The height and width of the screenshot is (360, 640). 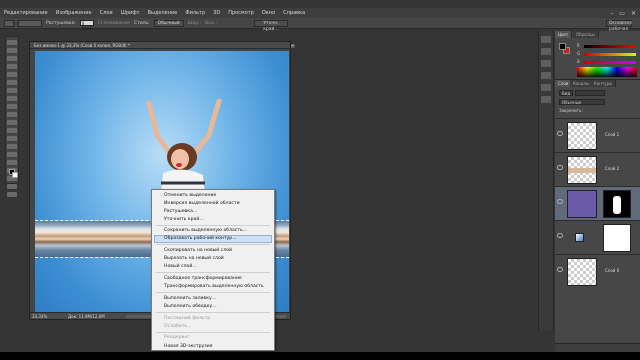 What do you see at coordinates (12, 66) in the screenshot?
I see `quick-select-tool-icon` at bounding box center [12, 66].